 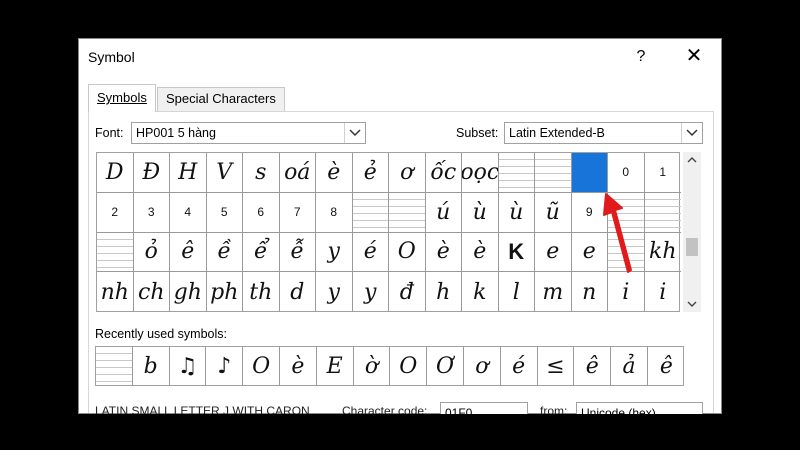 What do you see at coordinates (617, 233) in the screenshot?
I see `annotation-arrow-icon` at bounding box center [617, 233].